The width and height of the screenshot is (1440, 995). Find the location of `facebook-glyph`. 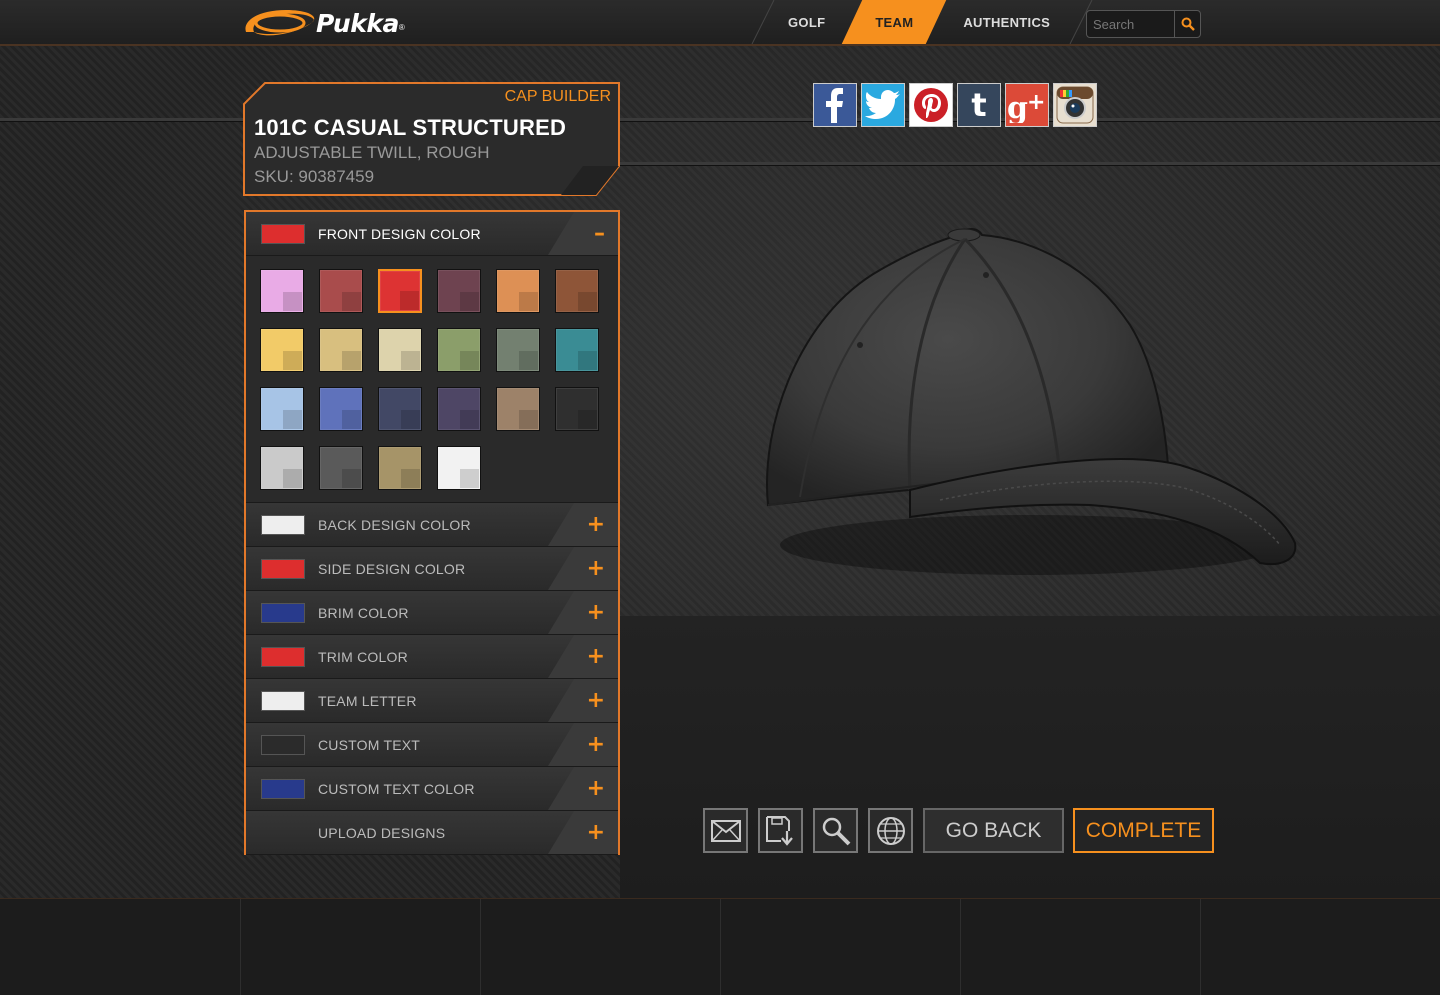

facebook-glyph is located at coordinates (834, 105).